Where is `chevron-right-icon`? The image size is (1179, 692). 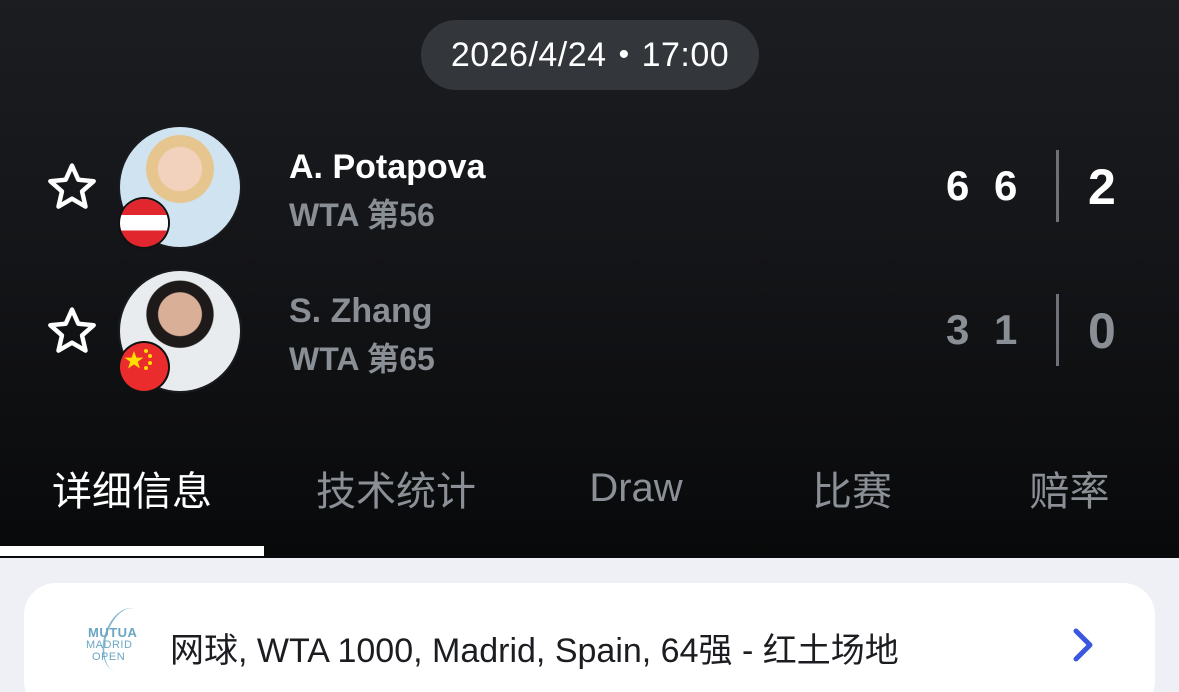 chevron-right-icon is located at coordinates (1083, 645).